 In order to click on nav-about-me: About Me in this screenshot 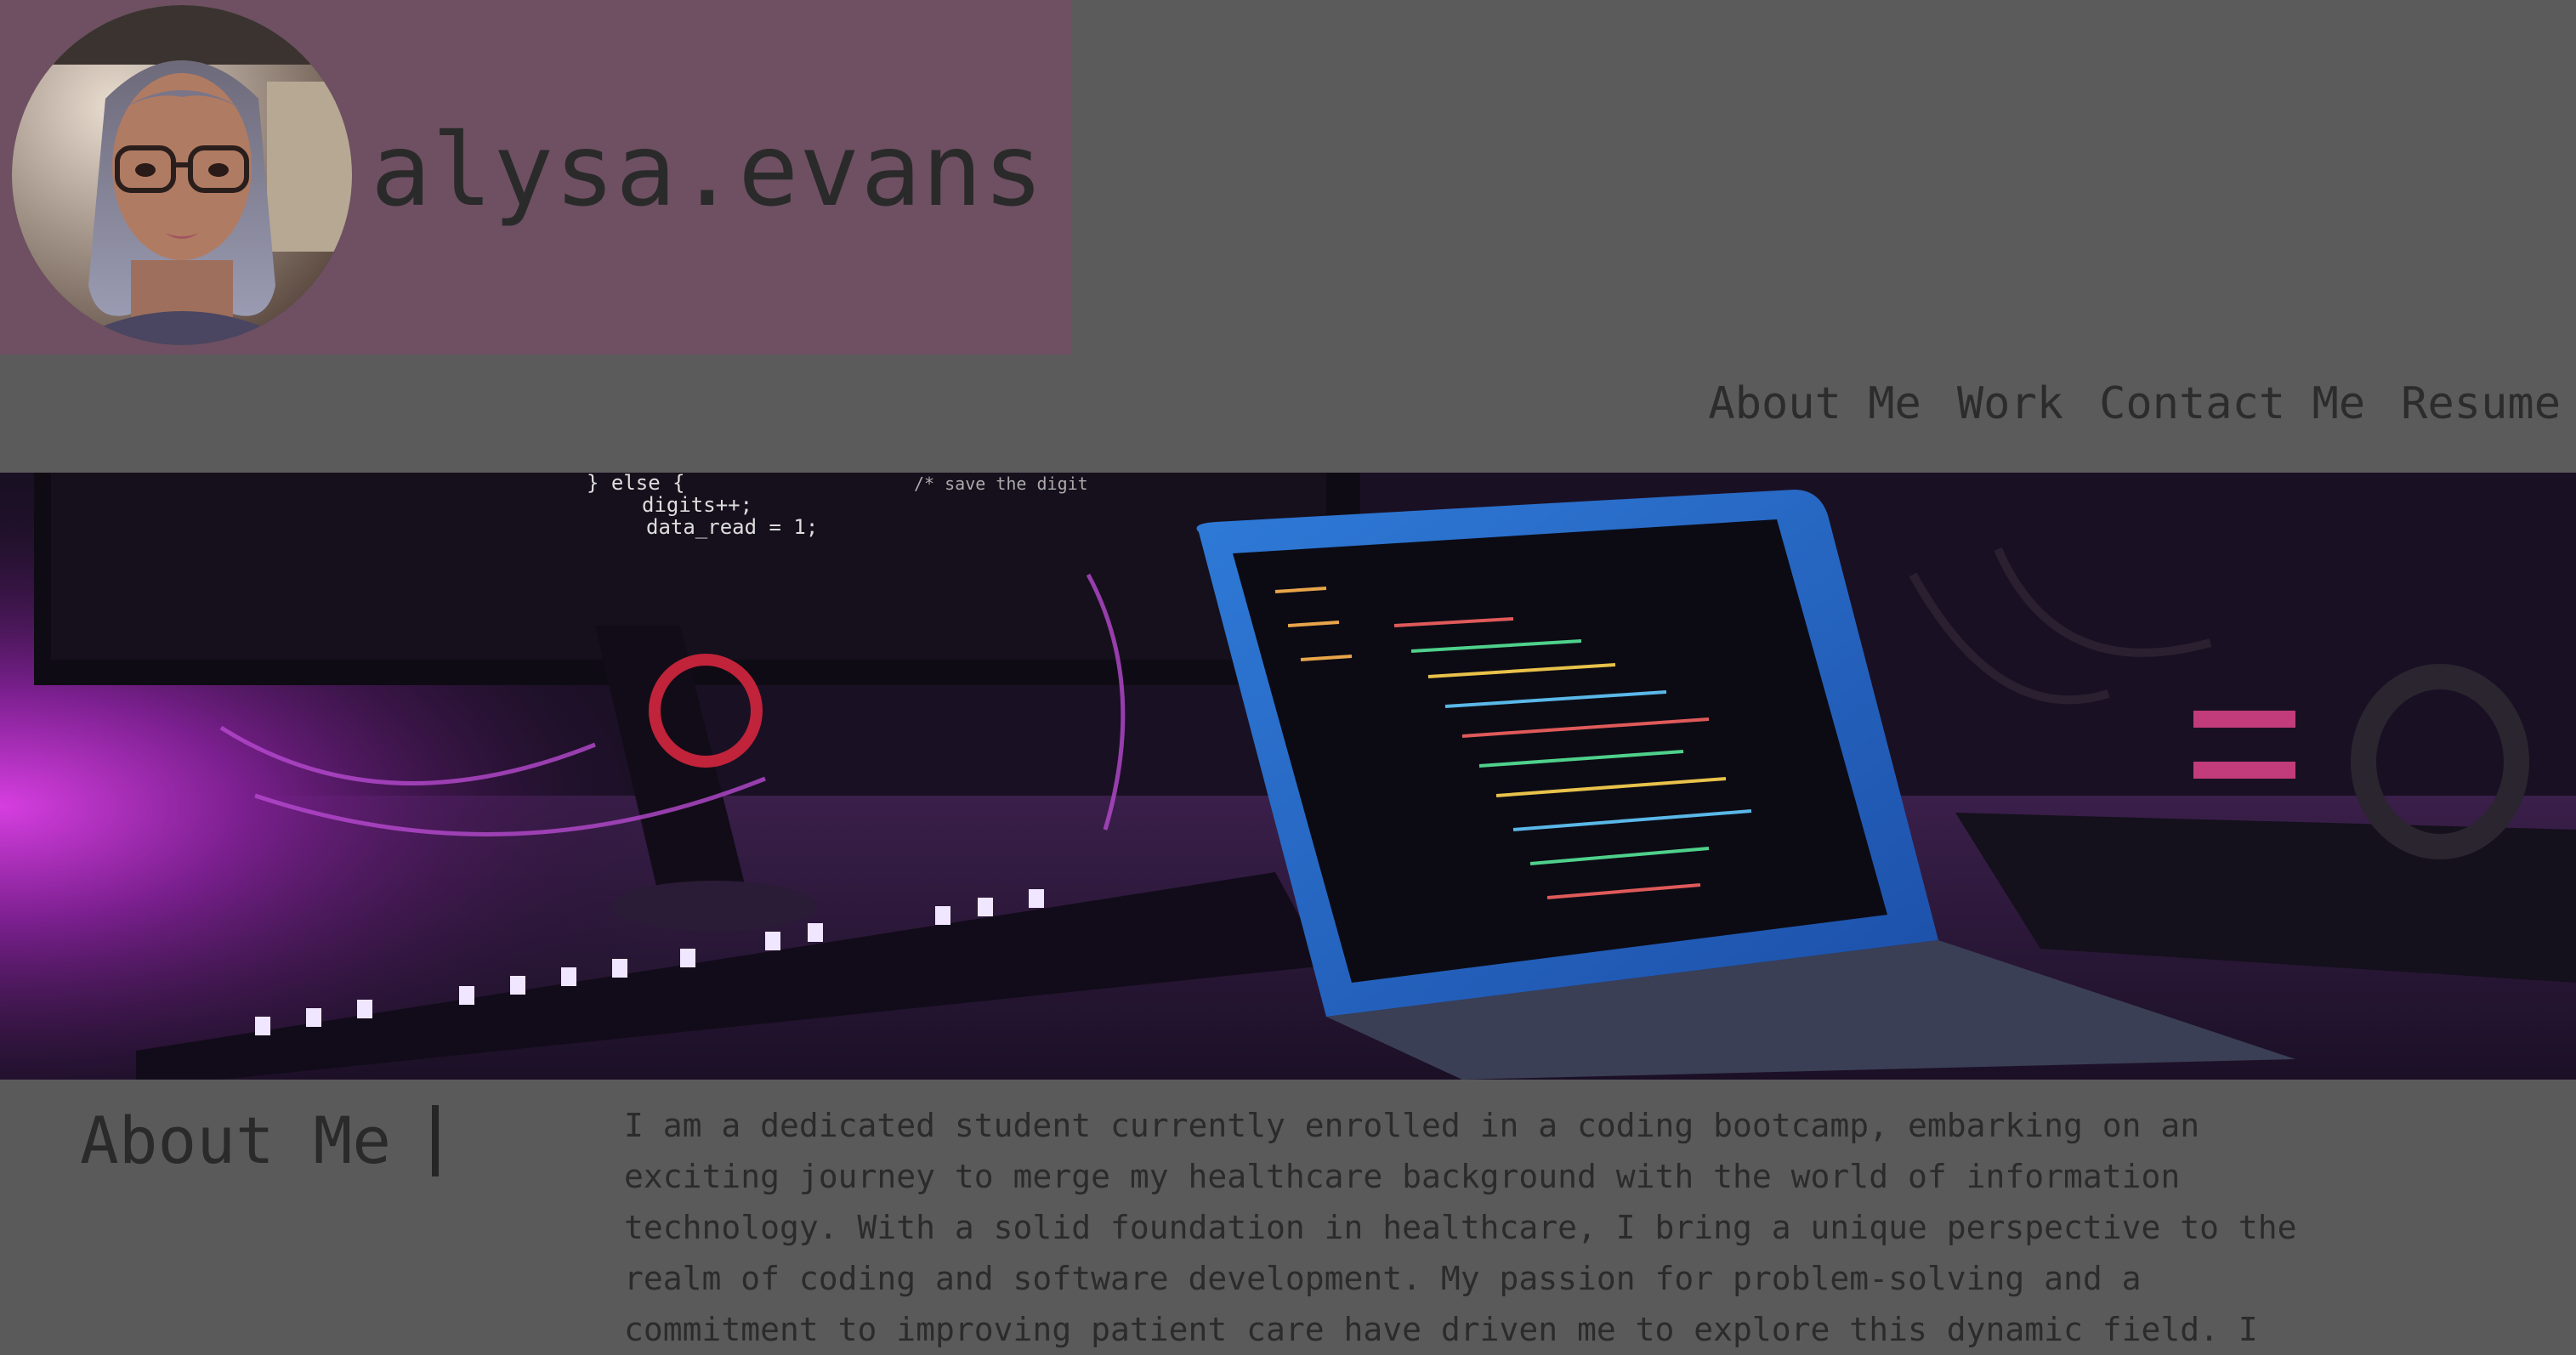, I will do `click(1815, 404)`.